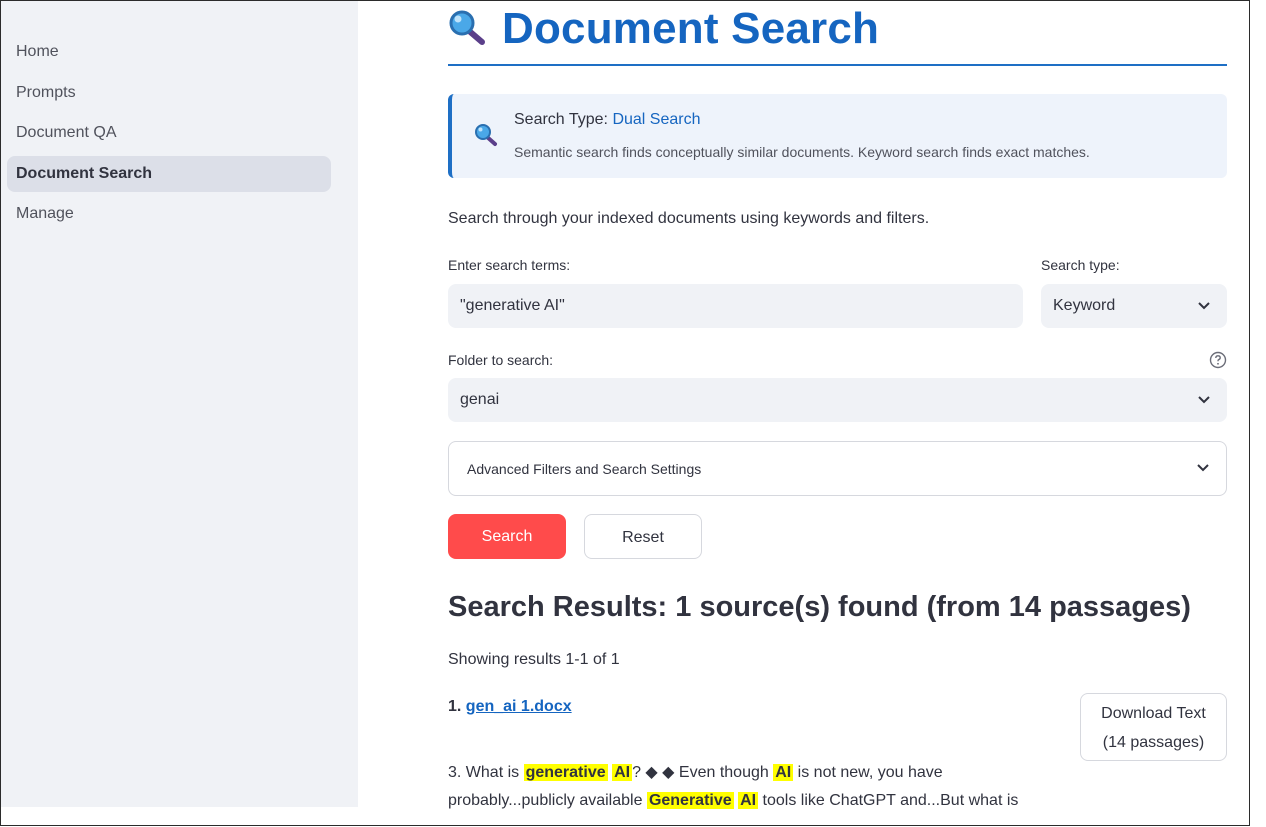 This screenshot has width=1266, height=827. Describe the element at coordinates (643, 536) in the screenshot. I see `reset-button: Reset` at that location.